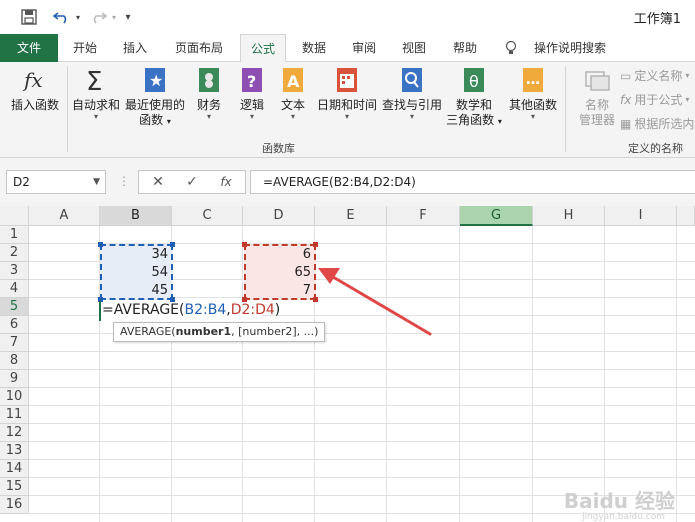 This screenshot has height=522, width=695. I want to click on create-from-selection-button: ▦ 根据所选内容, so click(657, 124).